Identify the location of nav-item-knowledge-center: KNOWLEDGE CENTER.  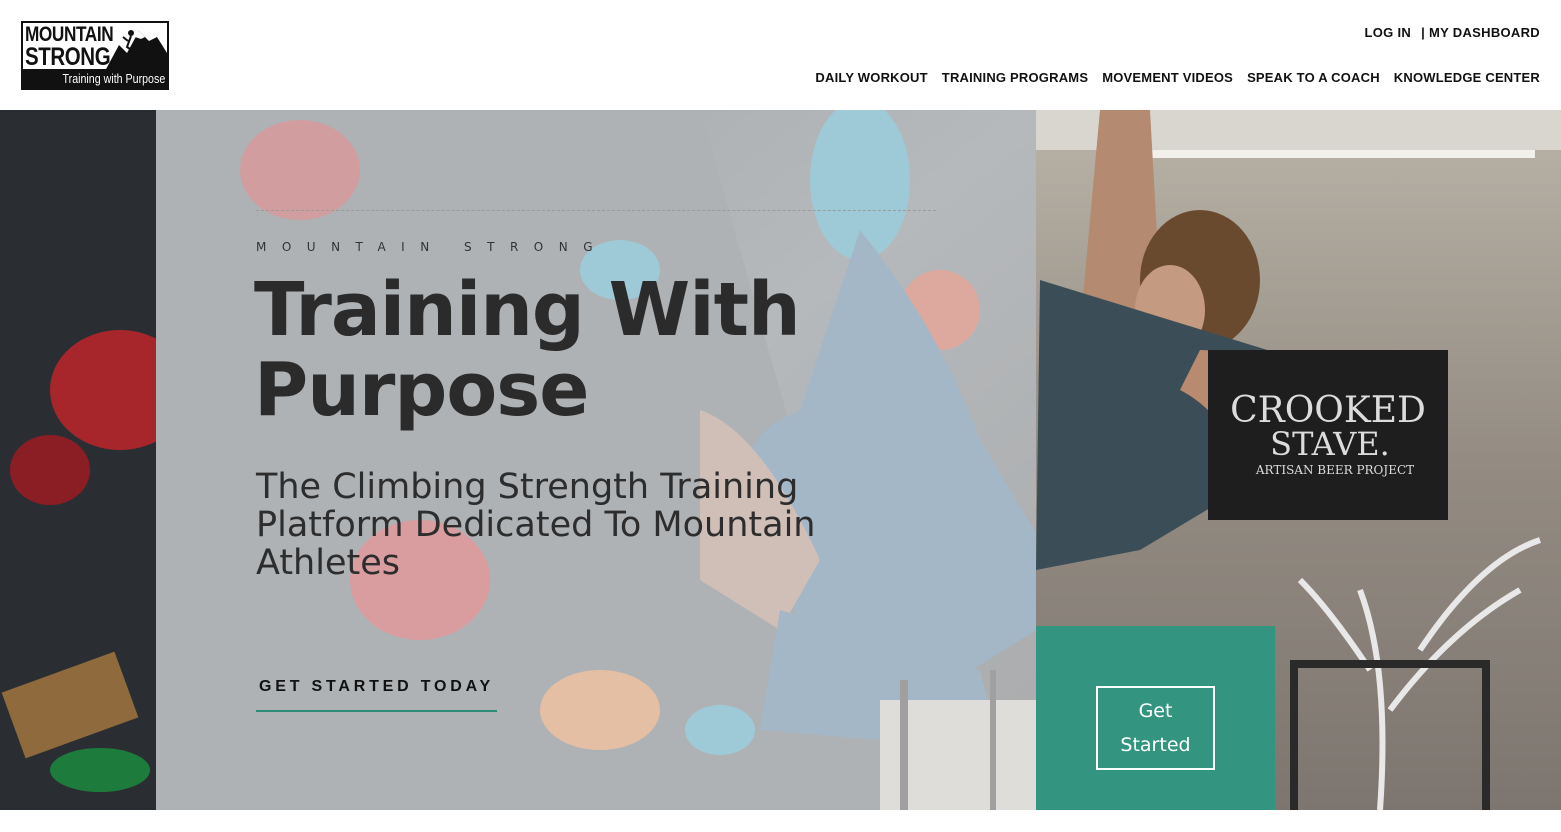
(1467, 77).